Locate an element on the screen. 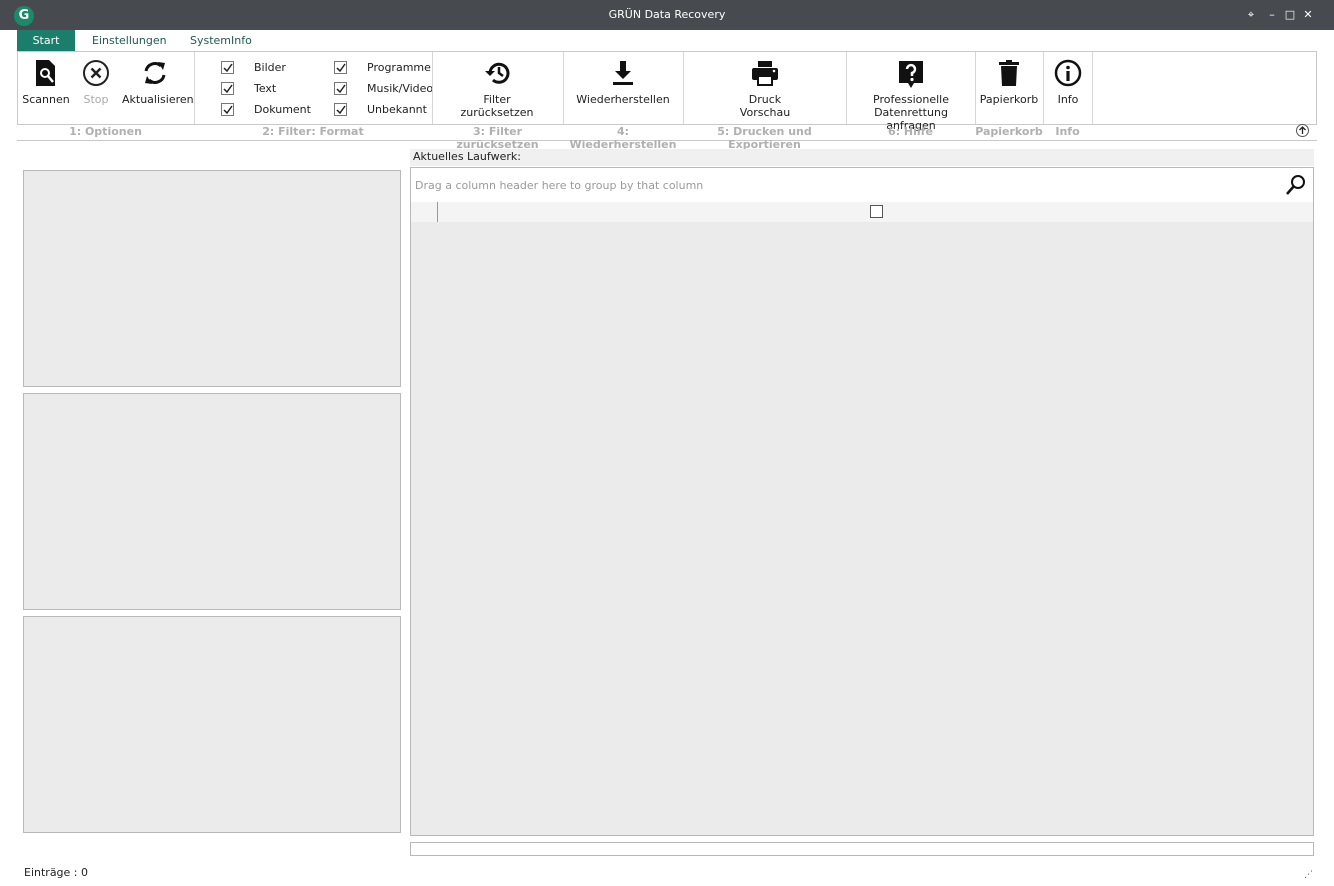  stop-label: Stop is located at coordinates (96, 99).